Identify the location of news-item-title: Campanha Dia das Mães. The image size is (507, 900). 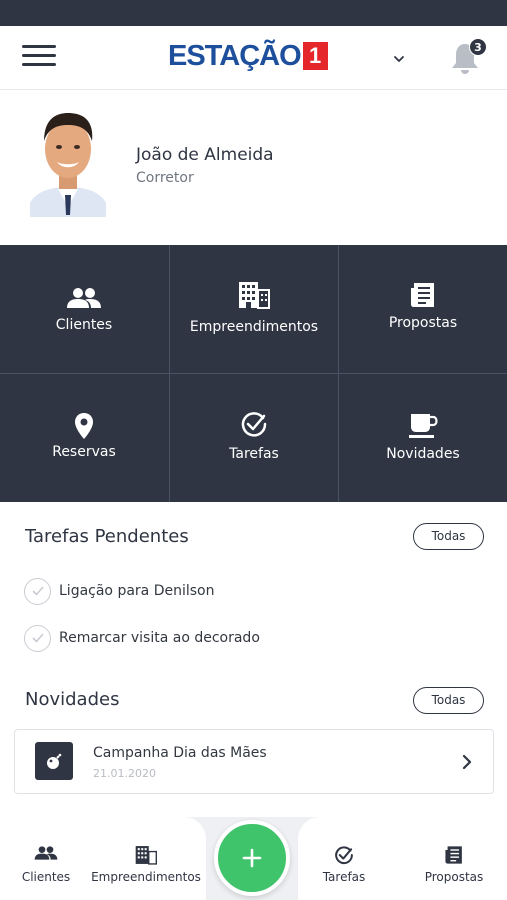
(180, 753).